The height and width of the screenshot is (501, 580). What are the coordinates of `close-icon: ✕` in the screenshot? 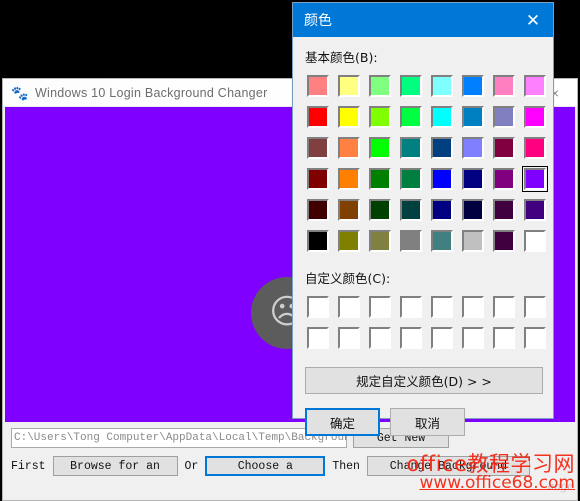 It's located at (533, 20).